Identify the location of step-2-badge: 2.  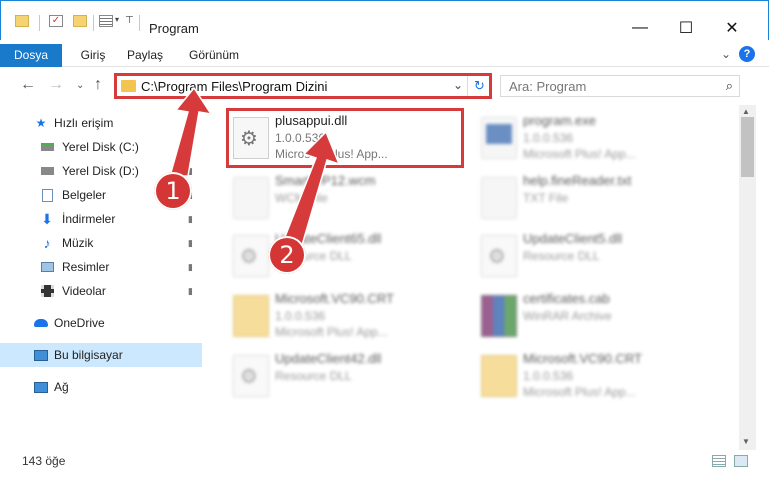
(287, 255).